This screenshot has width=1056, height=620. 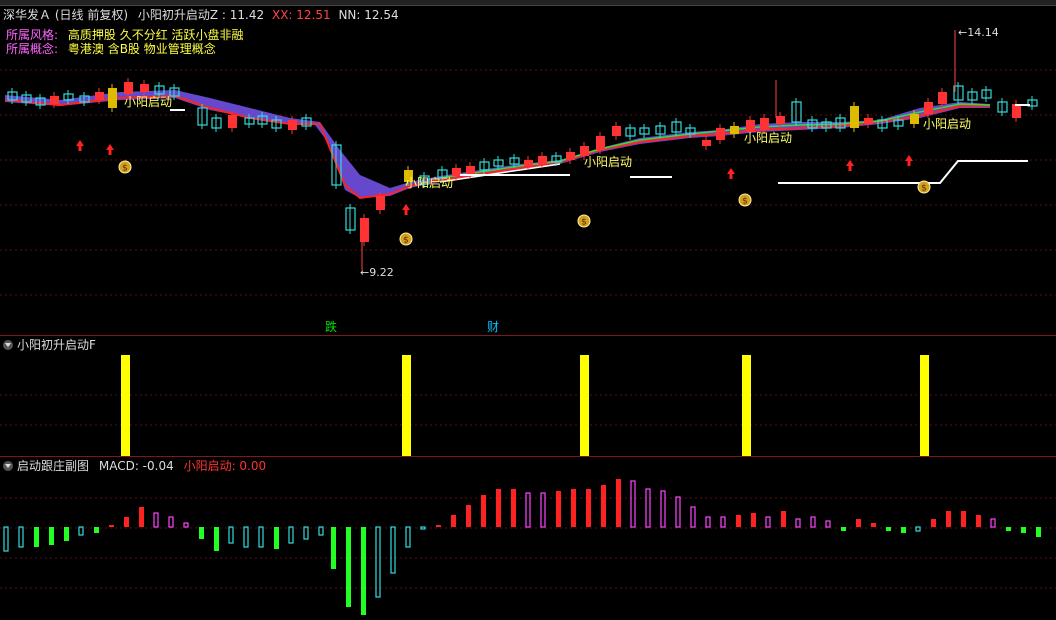 I want to click on price-high-label: ←14.14, so click(x=978, y=33).